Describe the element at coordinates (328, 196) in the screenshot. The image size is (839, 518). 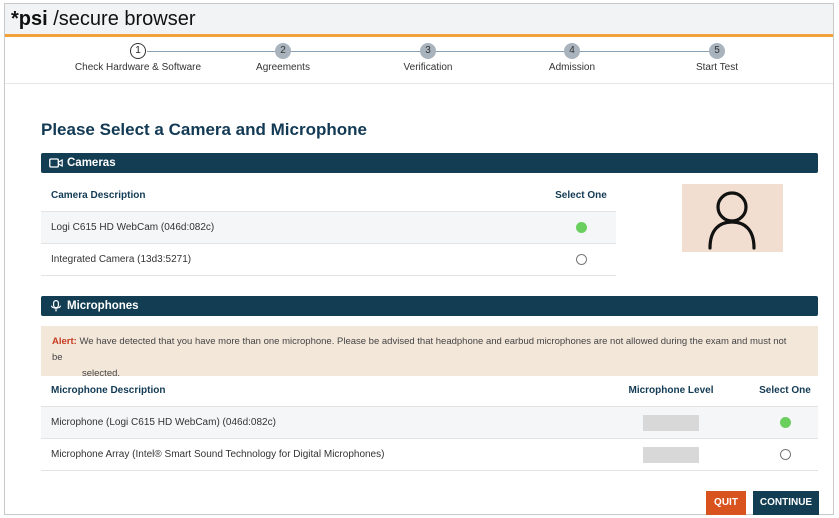
I see `camera-table-header: Camera Description Select One` at that location.